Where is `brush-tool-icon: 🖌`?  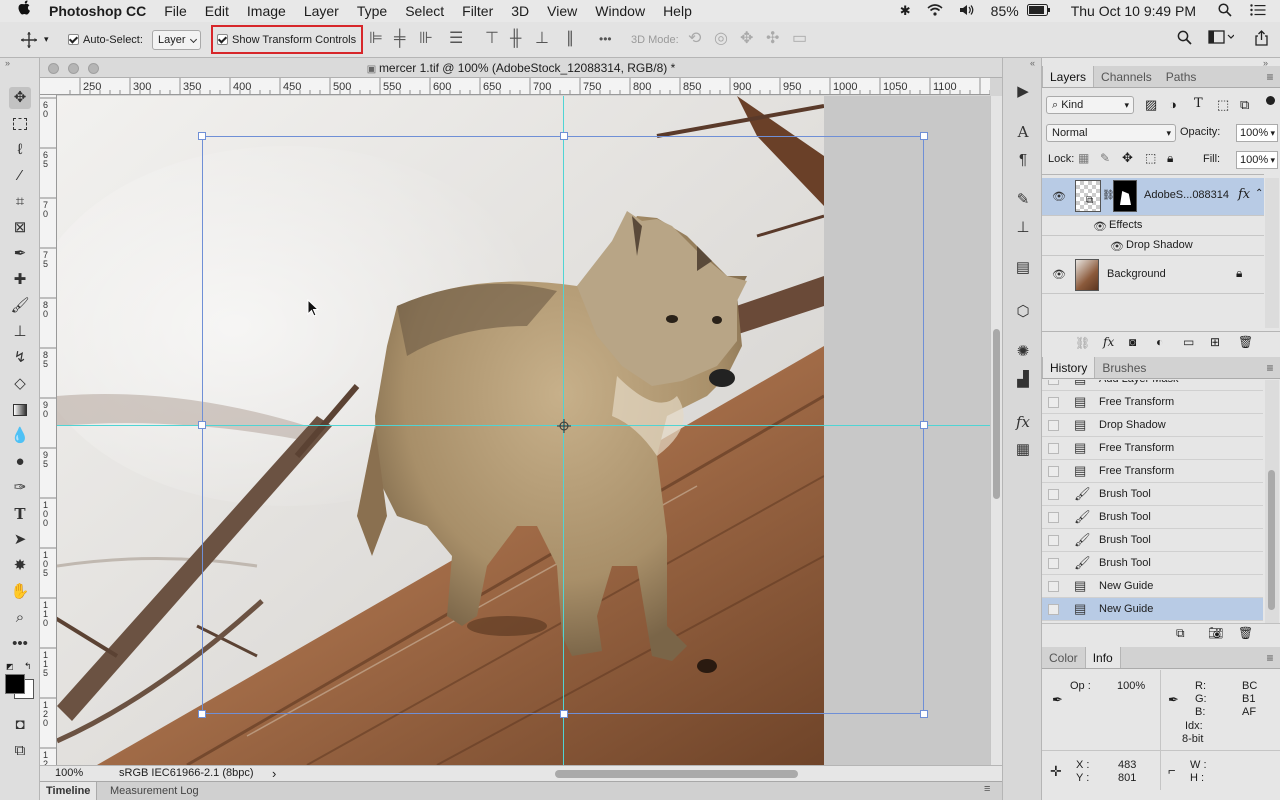 brush-tool-icon: 🖌 is located at coordinates (20, 306).